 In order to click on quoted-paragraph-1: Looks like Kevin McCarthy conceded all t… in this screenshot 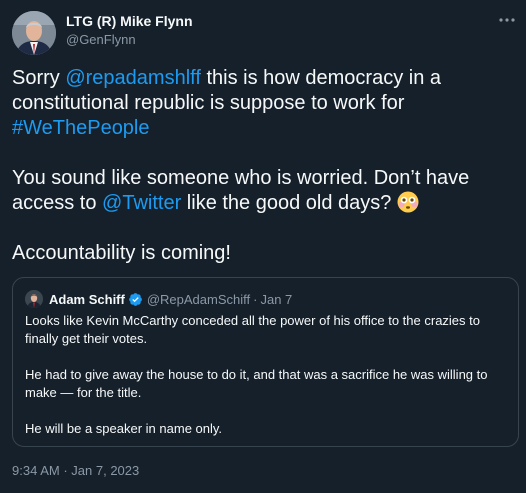, I will do `click(252, 329)`.